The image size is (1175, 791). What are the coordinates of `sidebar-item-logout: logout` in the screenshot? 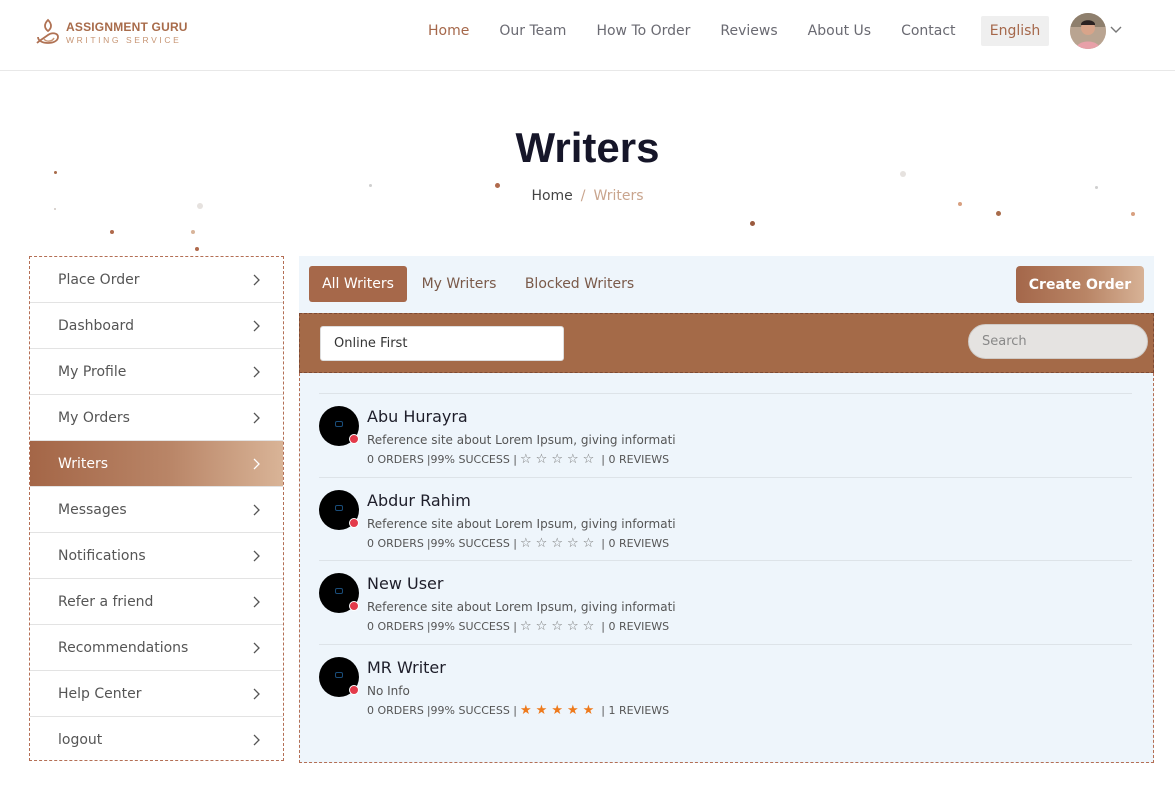 It's located at (156, 740).